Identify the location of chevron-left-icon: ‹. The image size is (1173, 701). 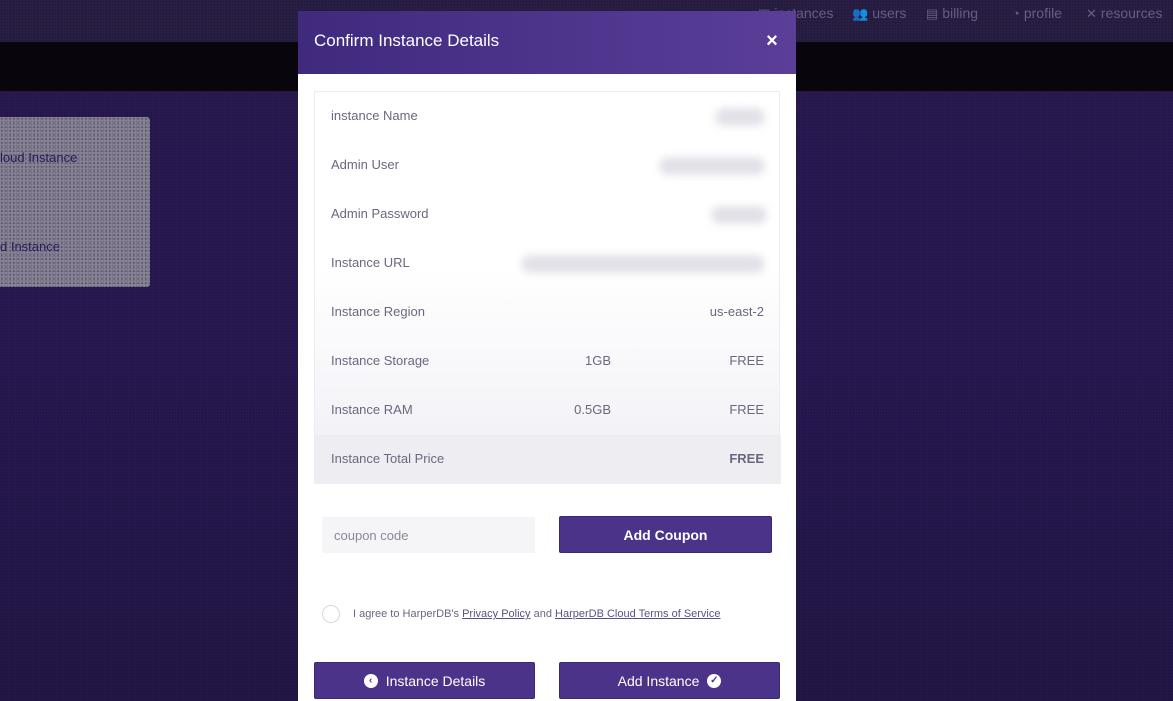
(370, 680).